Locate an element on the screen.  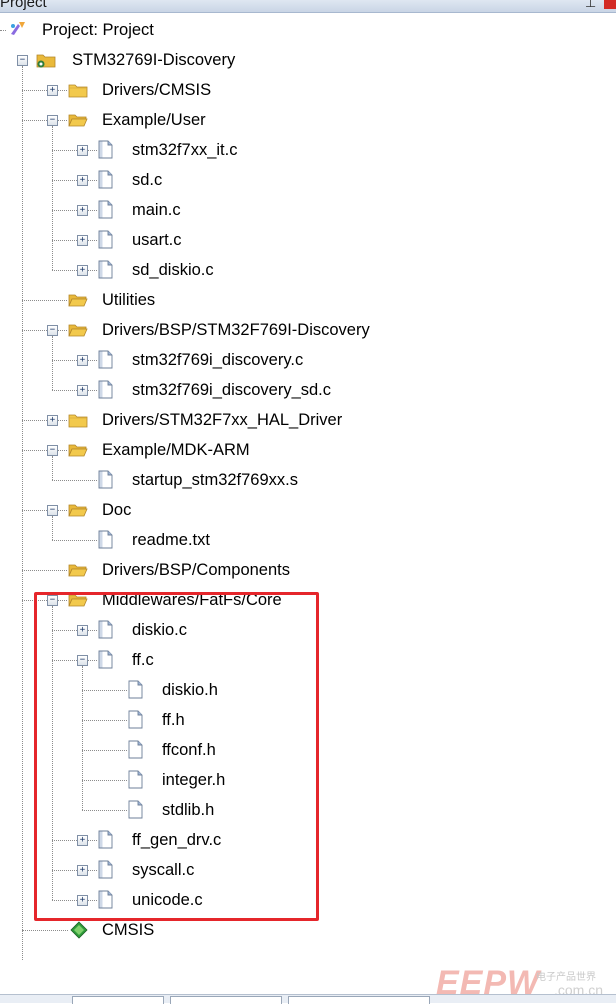
tree-item-label: Drivers/CMSIS is located at coordinates (157, 90).